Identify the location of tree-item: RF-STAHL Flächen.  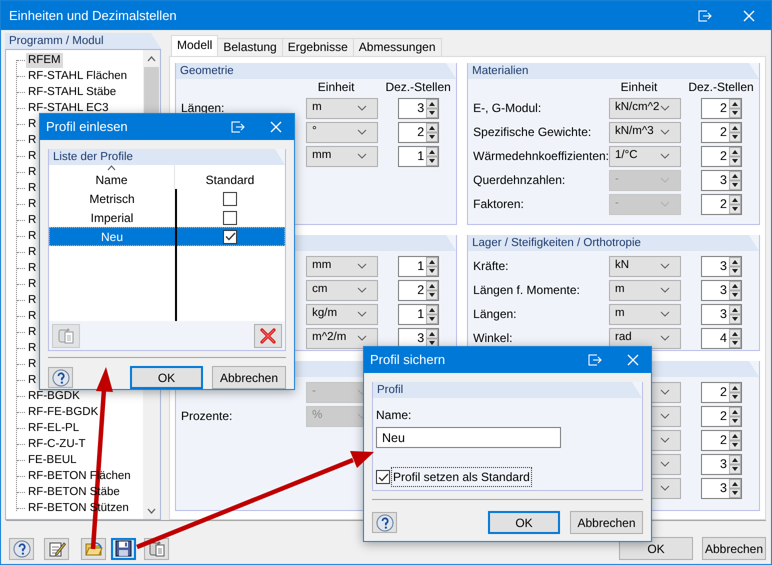
(78, 76).